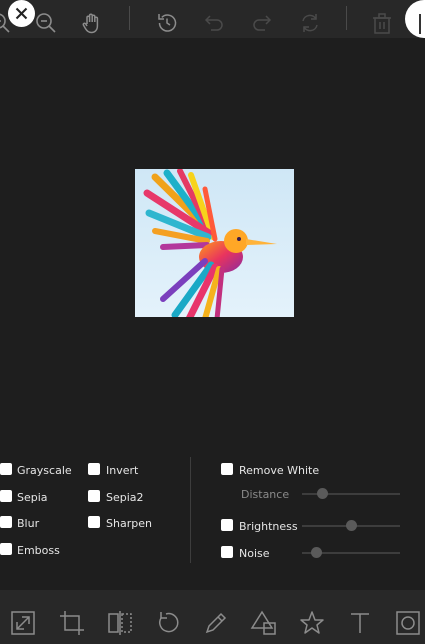 The image size is (425, 644). What do you see at coordinates (360, 623) in the screenshot?
I see `text-icon` at bounding box center [360, 623].